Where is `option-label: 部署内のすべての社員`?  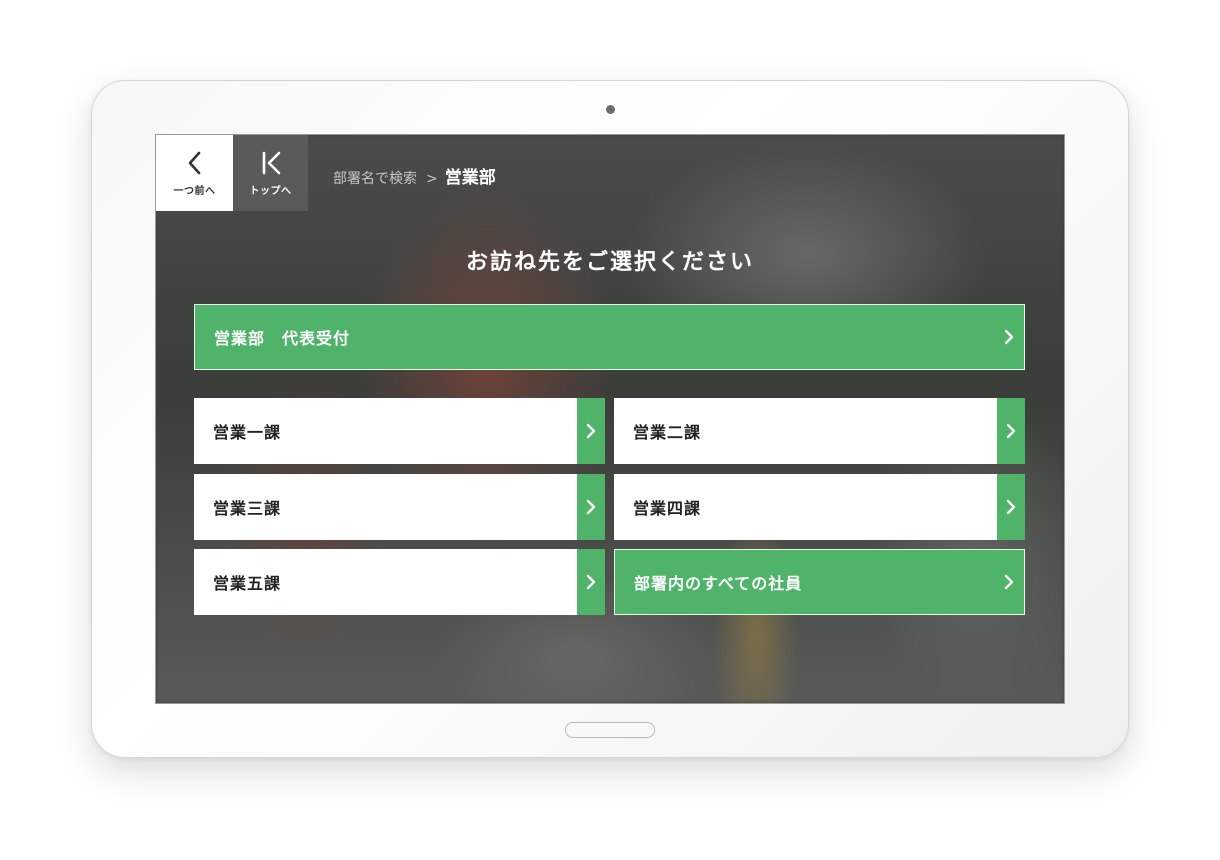
option-label: 部署内のすべての社員 is located at coordinates (718, 583).